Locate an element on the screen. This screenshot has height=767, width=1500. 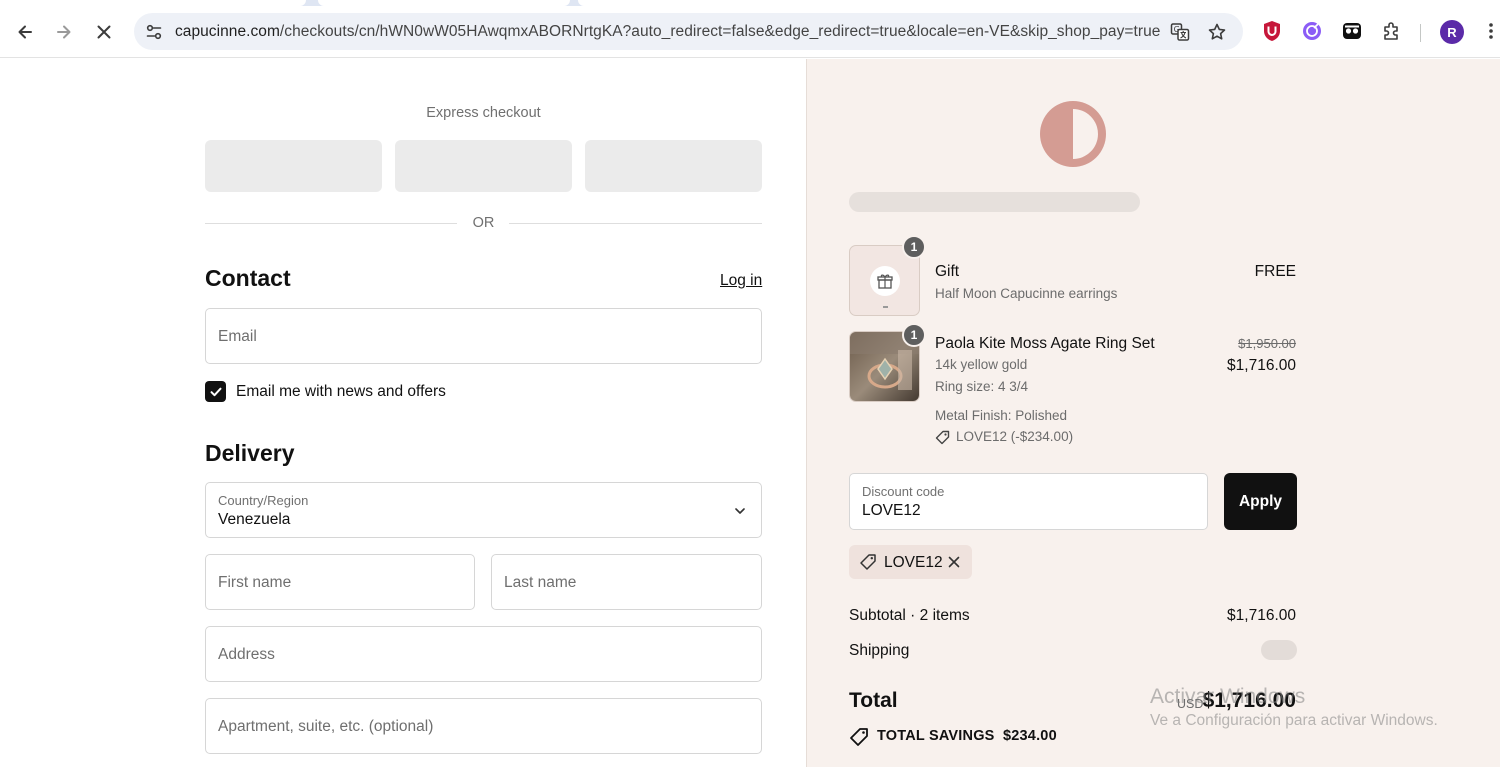
shipping-loading-placeholder is located at coordinates (1279, 650).